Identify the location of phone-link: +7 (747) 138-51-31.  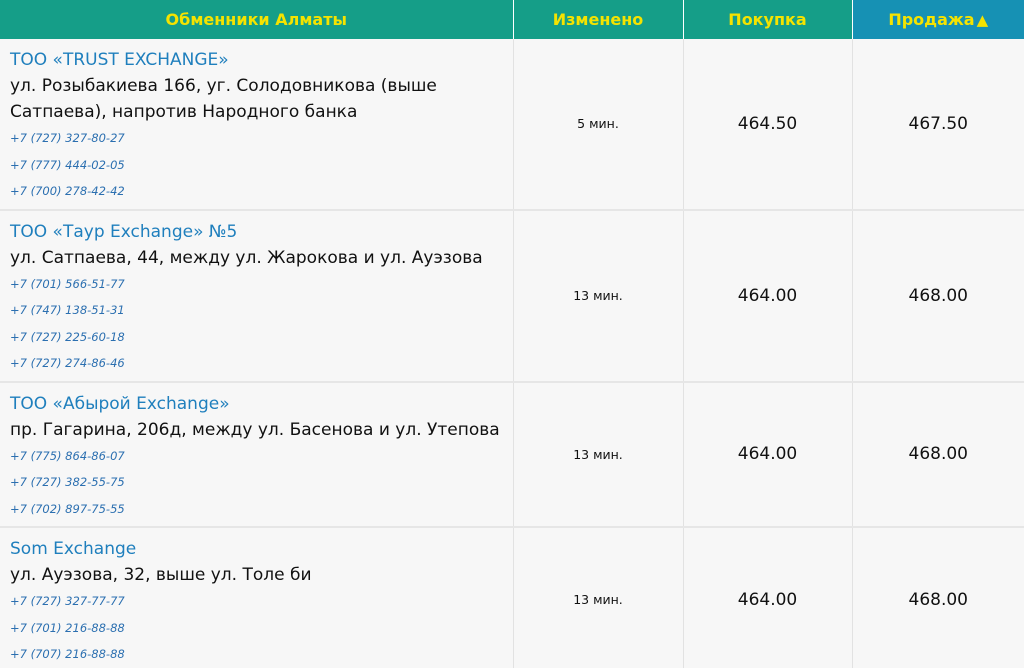
(256, 310).